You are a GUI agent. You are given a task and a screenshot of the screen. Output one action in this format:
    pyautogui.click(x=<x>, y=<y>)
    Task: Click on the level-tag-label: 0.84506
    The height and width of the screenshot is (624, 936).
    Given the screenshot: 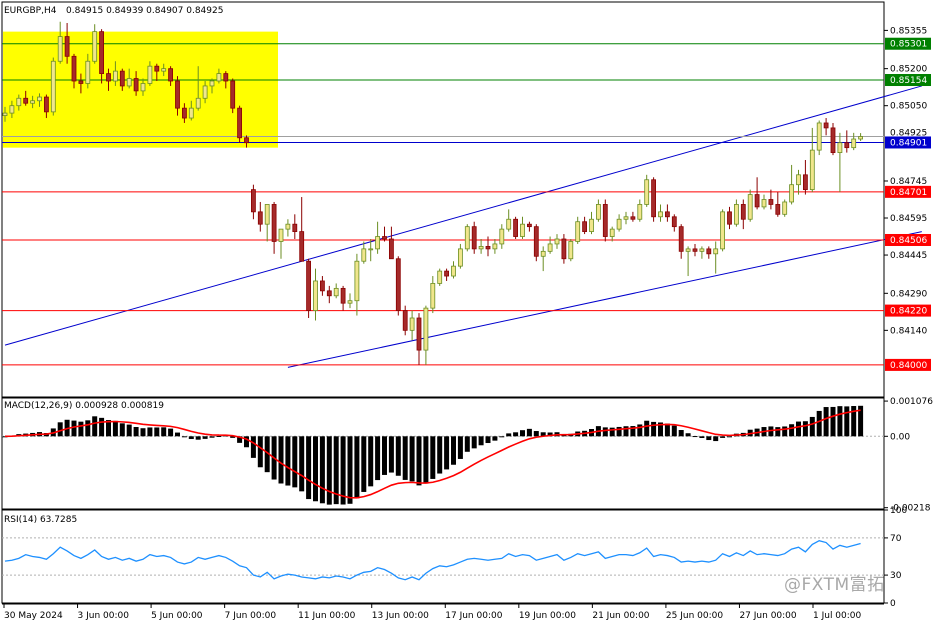 What is the action you would take?
    pyautogui.click(x=908, y=241)
    